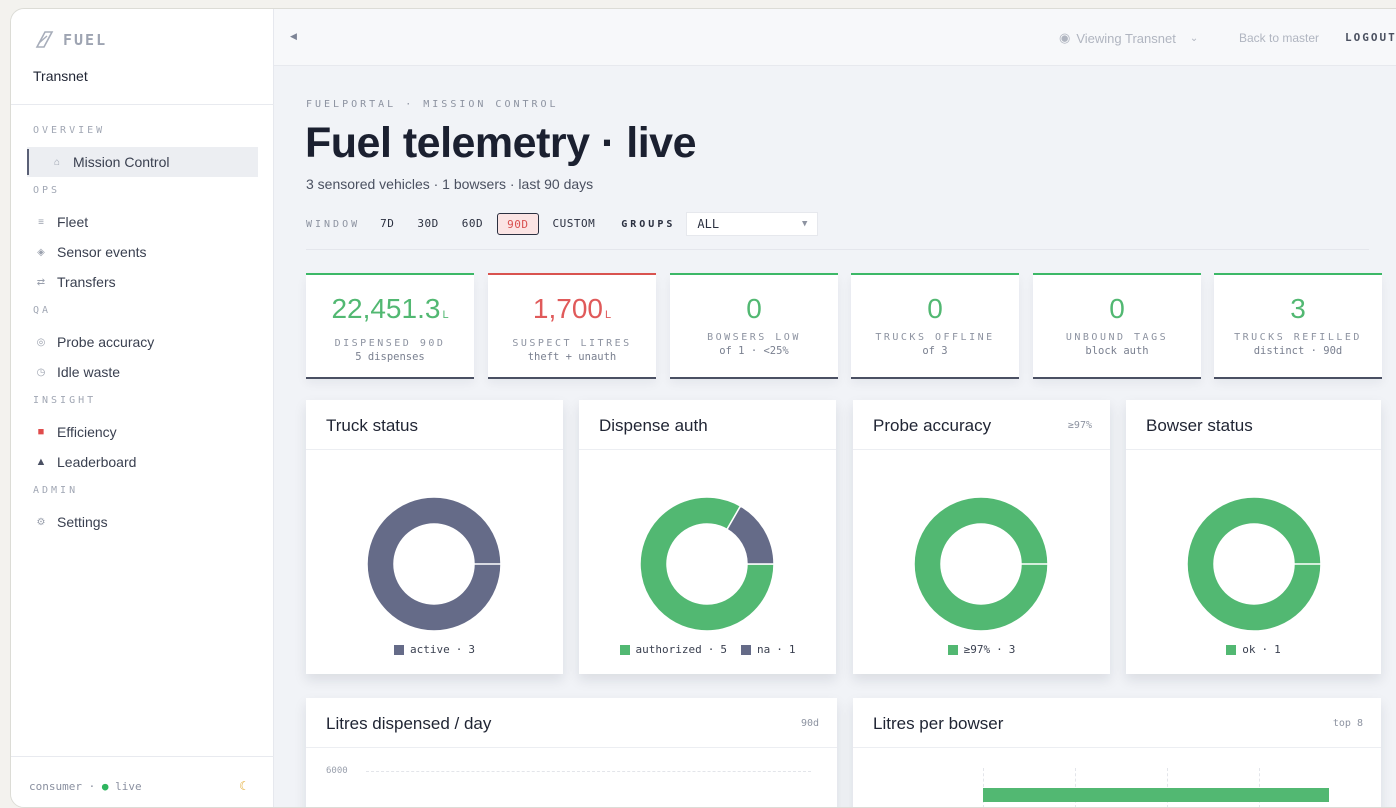 The width and height of the screenshot is (1396, 808). What do you see at coordinates (41, 372) in the screenshot?
I see `clock-icon: ◷` at bounding box center [41, 372].